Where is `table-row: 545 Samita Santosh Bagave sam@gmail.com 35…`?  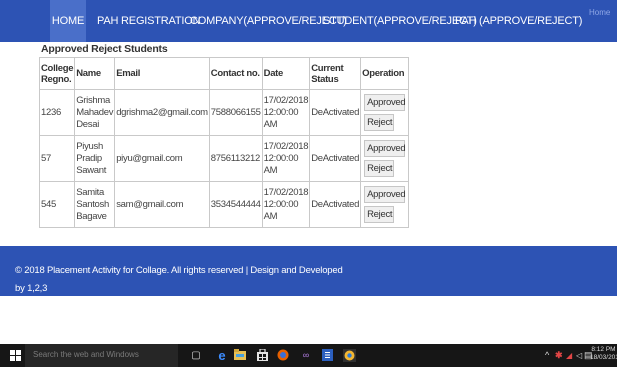 table-row: 545 Samita Santosh Bagave sam@gmail.com 35… is located at coordinates (224, 204).